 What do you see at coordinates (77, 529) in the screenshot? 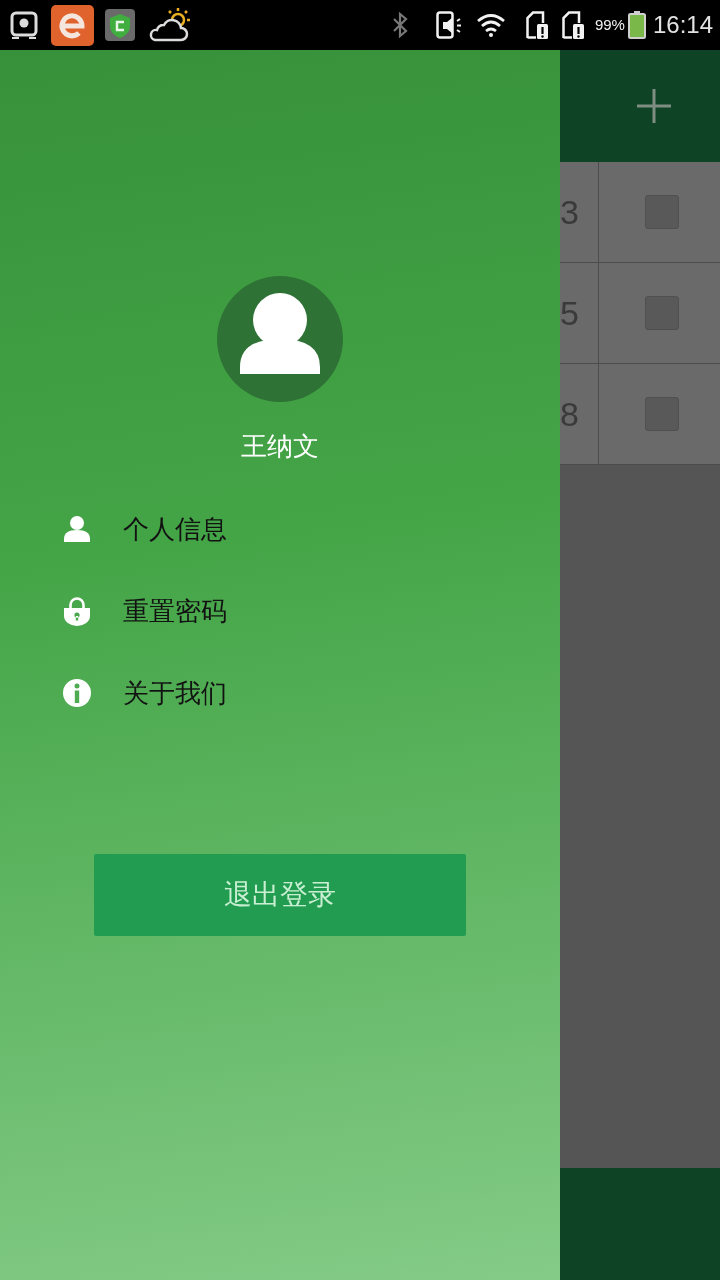
I see `person-icon` at bounding box center [77, 529].